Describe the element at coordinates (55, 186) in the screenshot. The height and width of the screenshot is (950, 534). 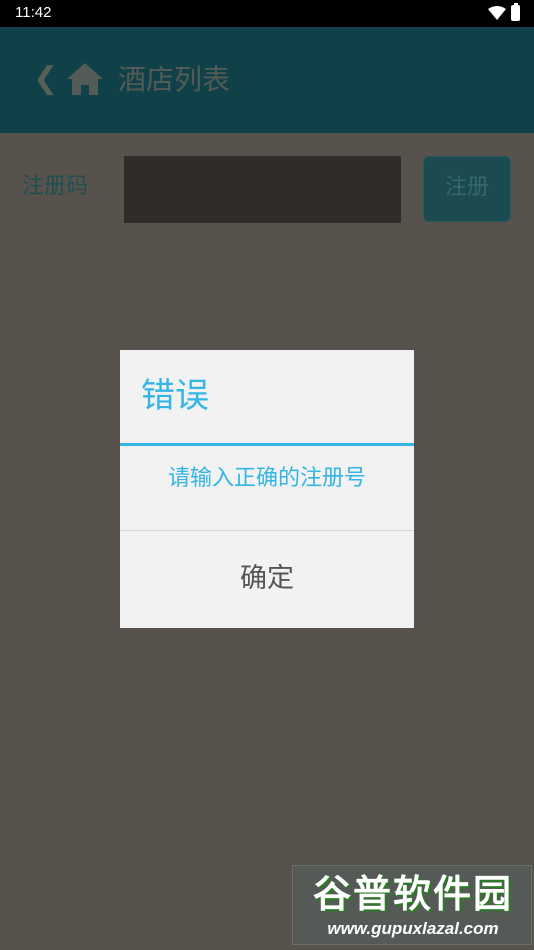
I see `registration-code-label: 注册码` at that location.